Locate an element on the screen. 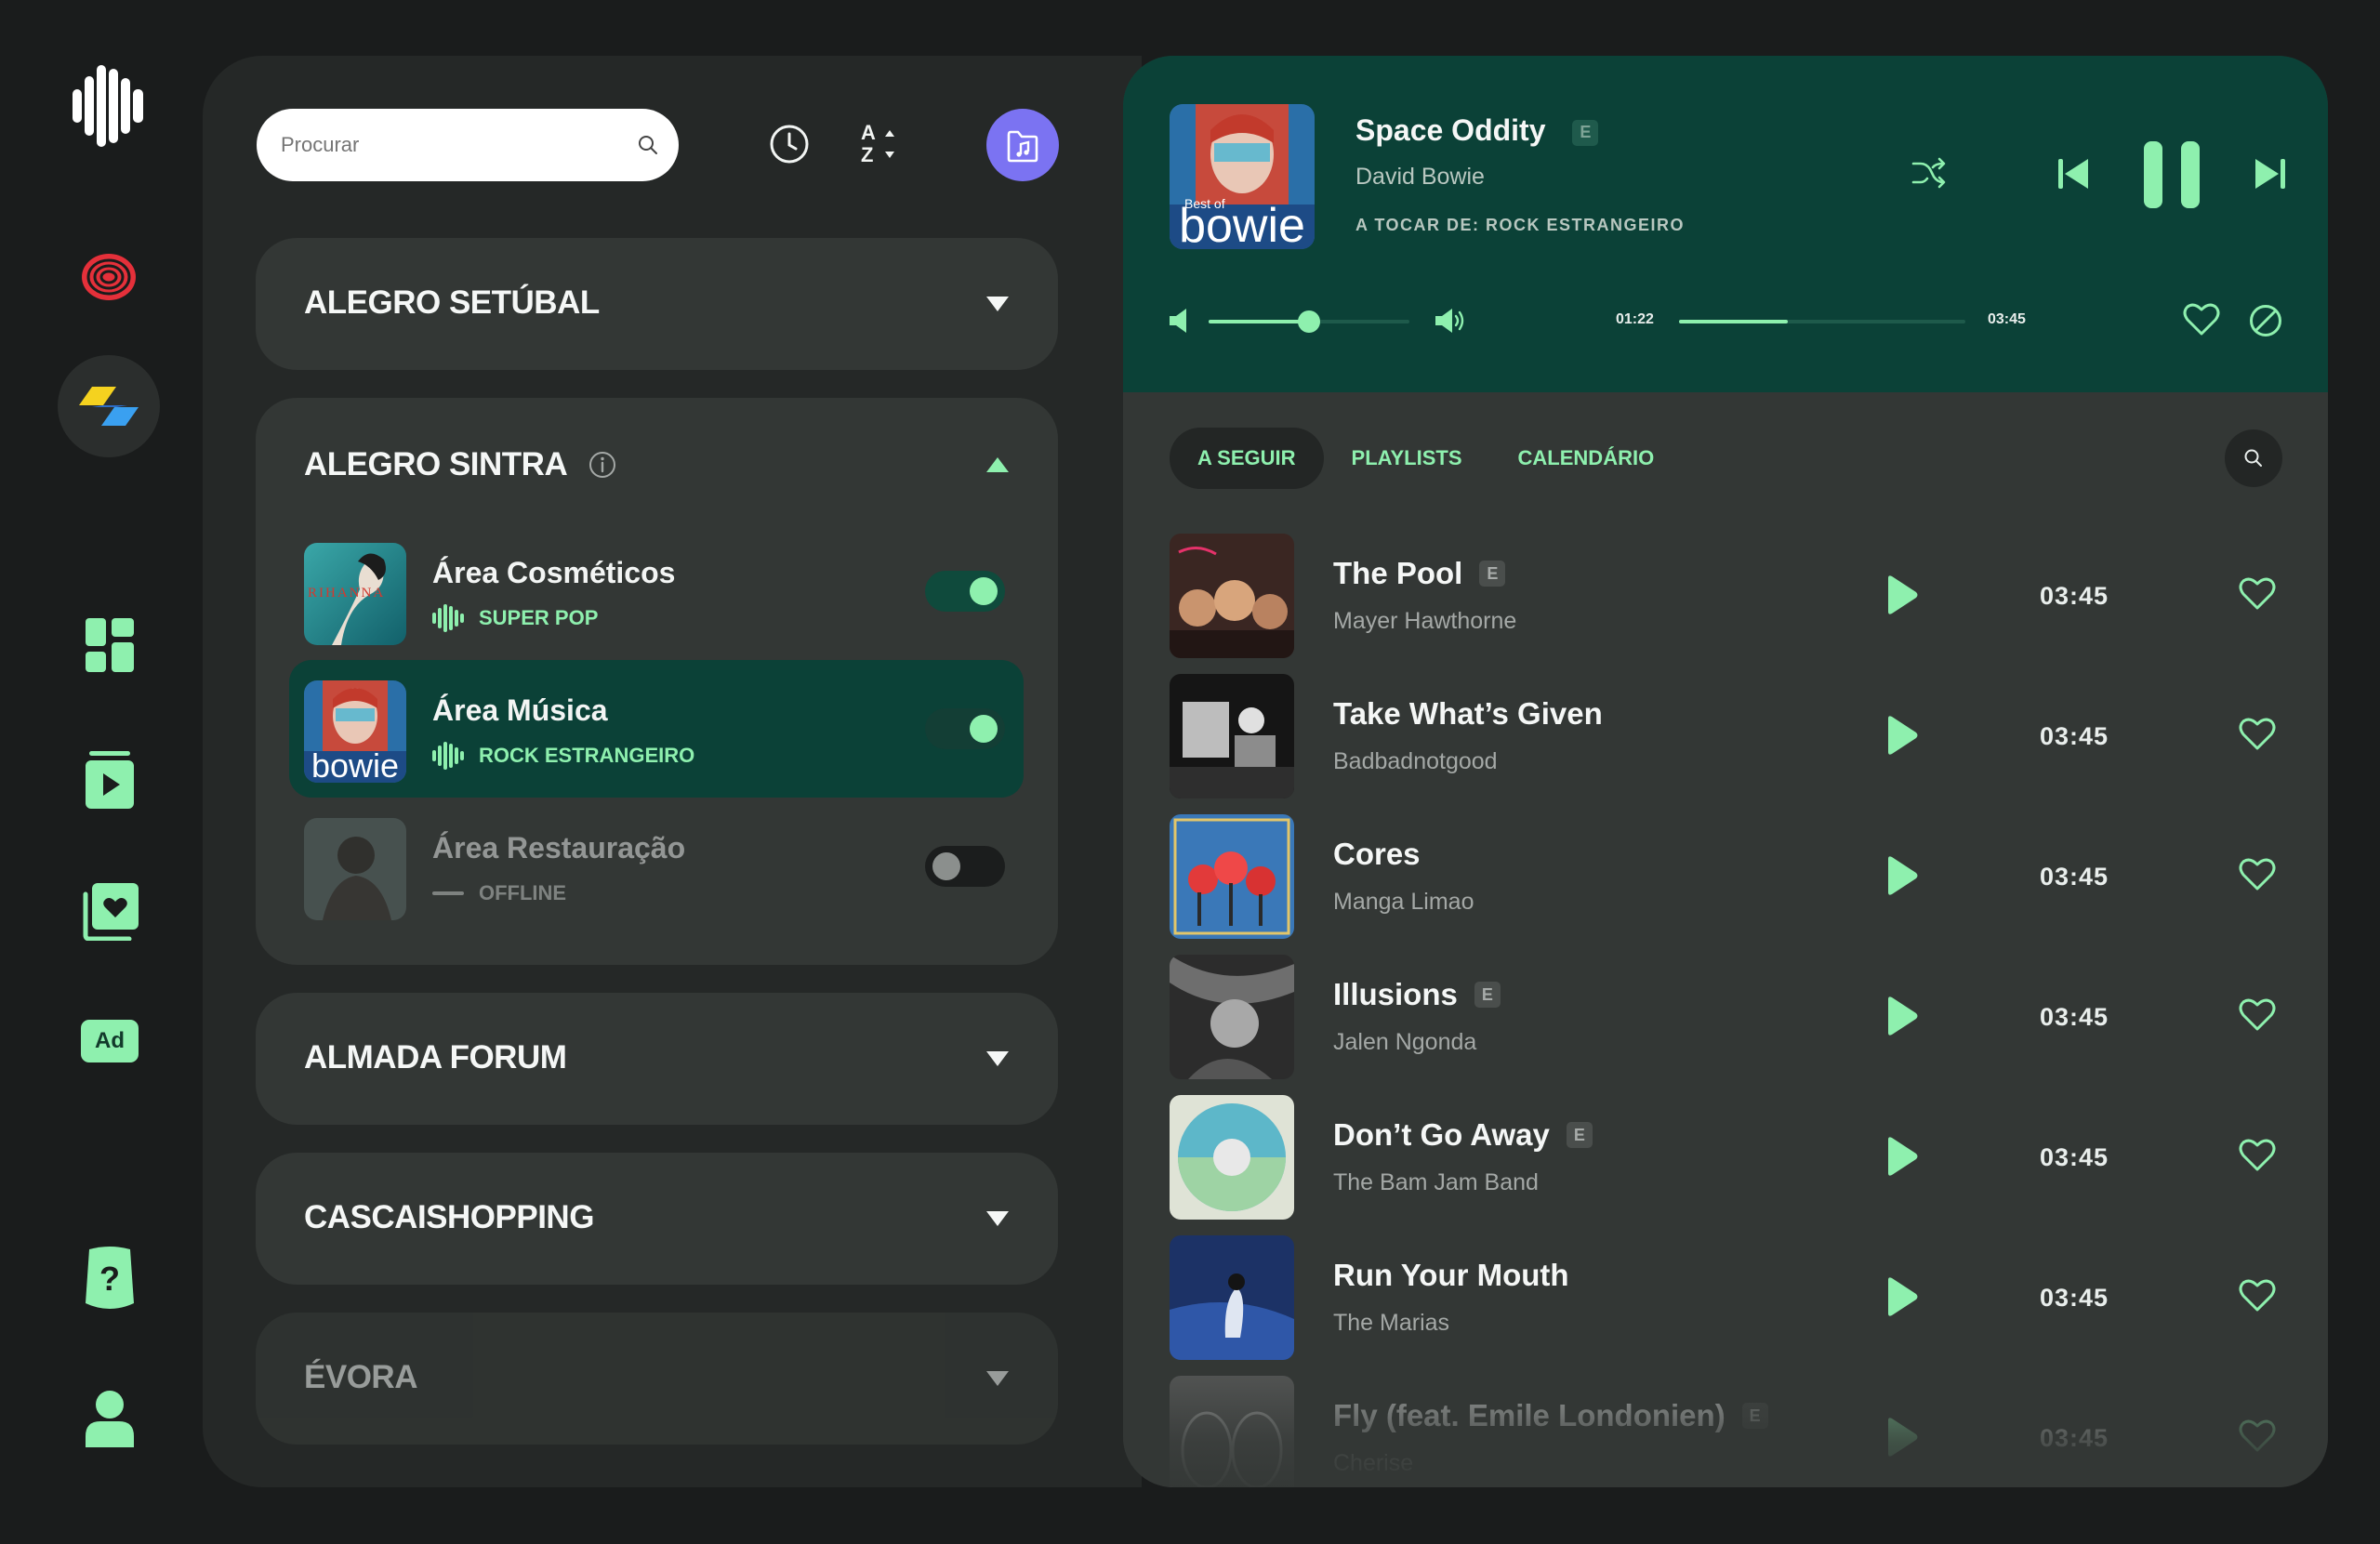  ads-icon: Ad is located at coordinates (109, 1041).